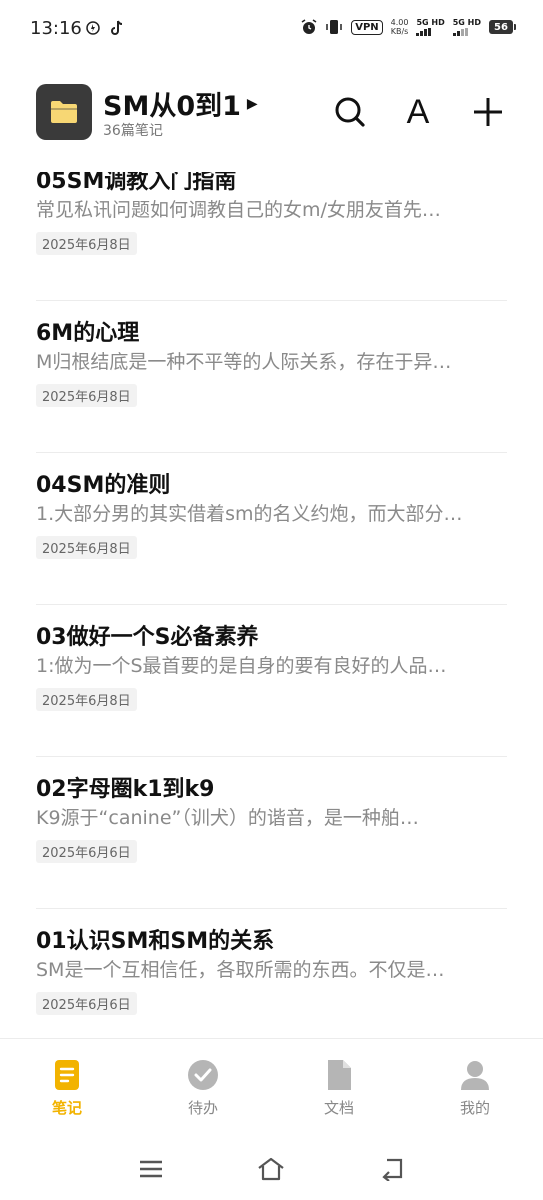  I want to click on document-icon, so click(339, 1075).